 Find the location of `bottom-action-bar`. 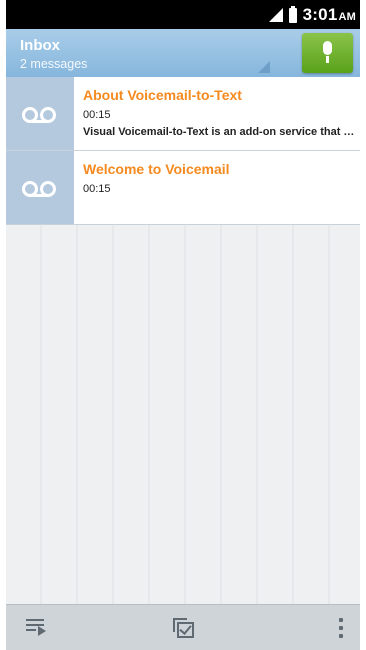

bottom-action-bar is located at coordinates (183, 627).